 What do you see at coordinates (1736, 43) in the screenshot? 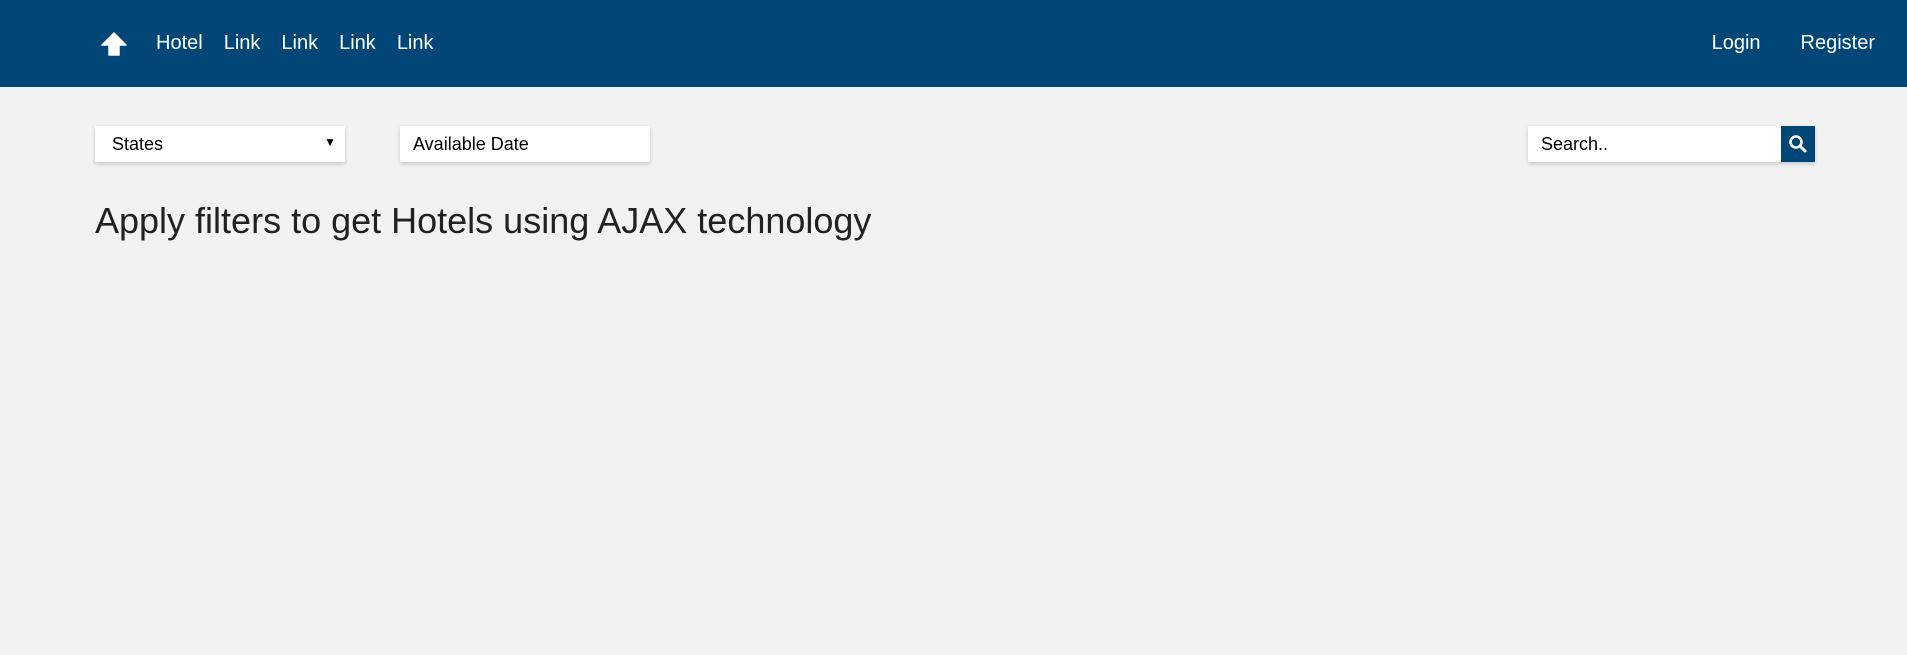
I see `login-link: Login` at bounding box center [1736, 43].